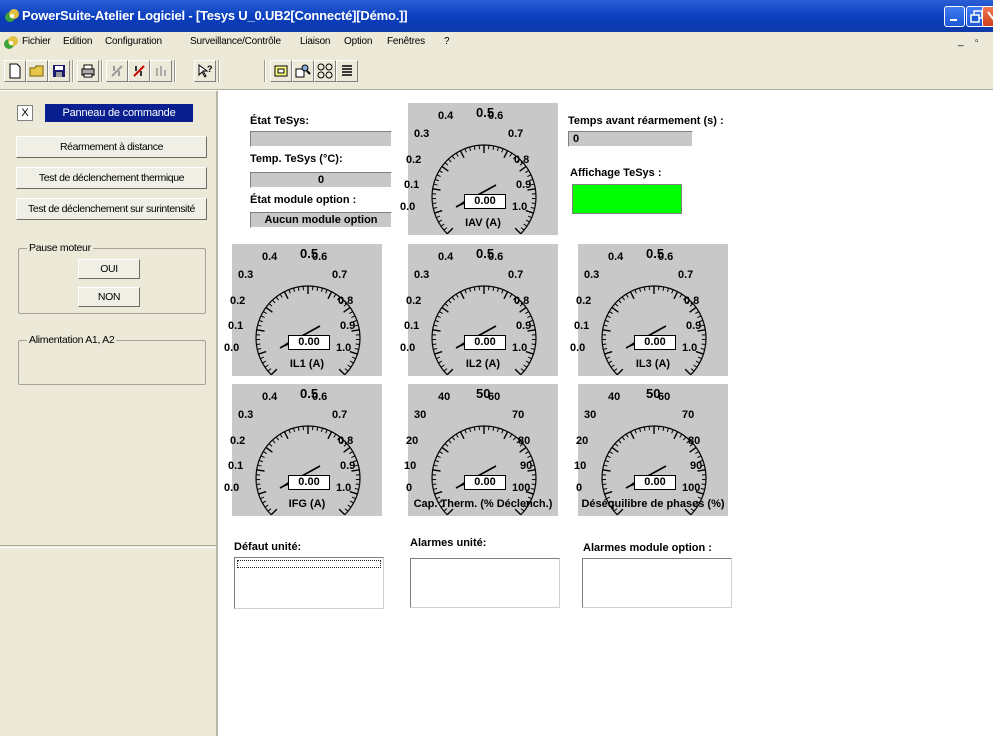 The height and width of the screenshot is (736, 993). What do you see at coordinates (961, 41) in the screenshot?
I see `mdi-minimize-button: _` at bounding box center [961, 41].